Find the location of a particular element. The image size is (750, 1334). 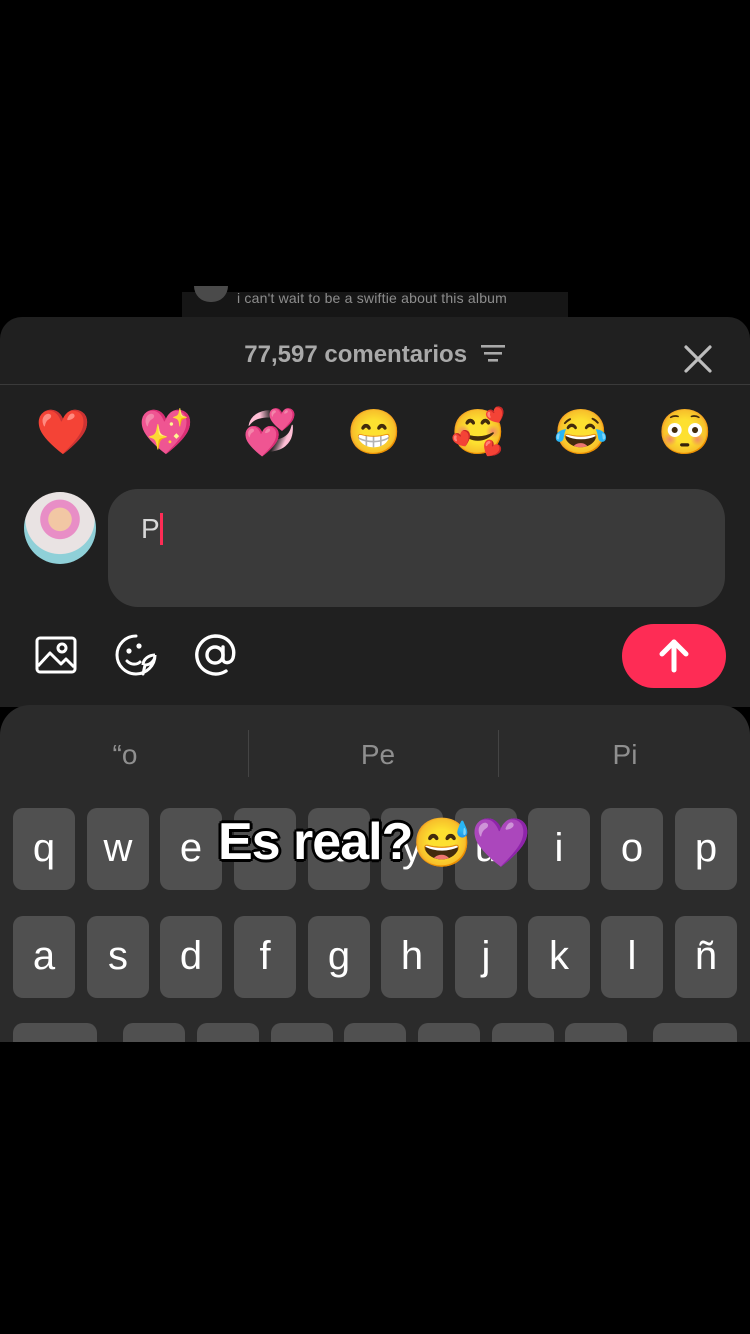

emoji-flushed: 😳 is located at coordinates (685, 433).